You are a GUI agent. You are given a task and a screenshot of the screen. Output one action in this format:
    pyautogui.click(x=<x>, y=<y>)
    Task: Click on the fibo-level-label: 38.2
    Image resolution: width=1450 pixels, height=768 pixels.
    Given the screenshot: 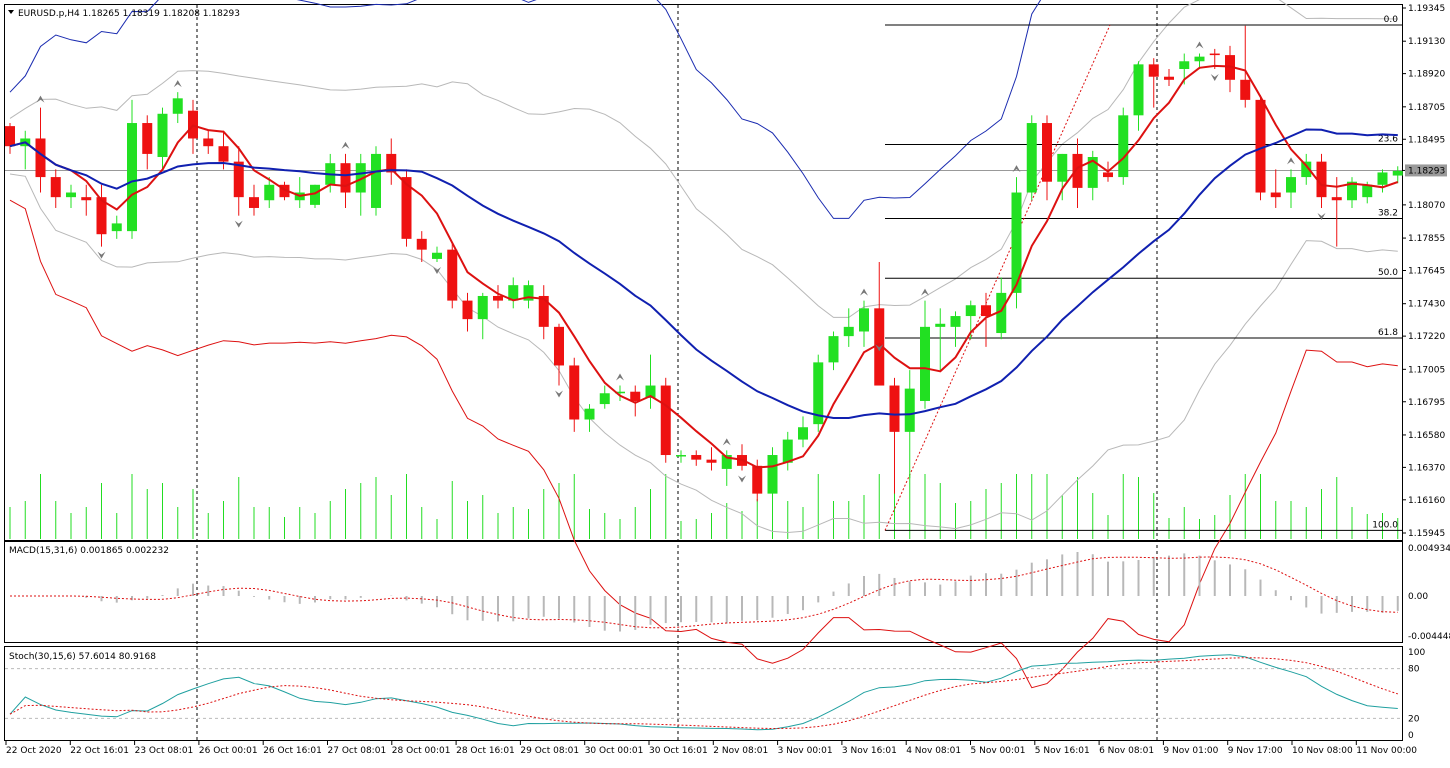 What is the action you would take?
    pyautogui.click(x=1388, y=213)
    